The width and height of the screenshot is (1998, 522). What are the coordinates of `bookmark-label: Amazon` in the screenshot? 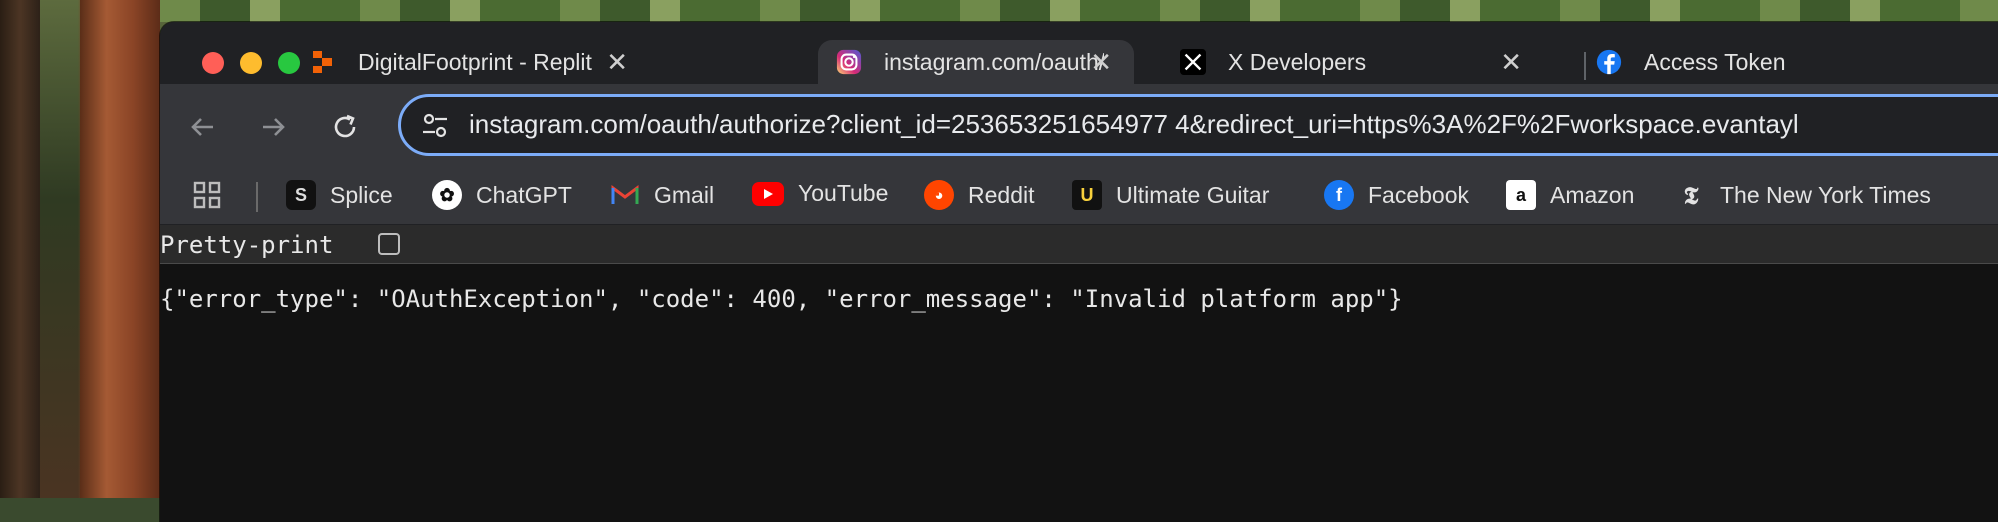 It's located at (1592, 194).